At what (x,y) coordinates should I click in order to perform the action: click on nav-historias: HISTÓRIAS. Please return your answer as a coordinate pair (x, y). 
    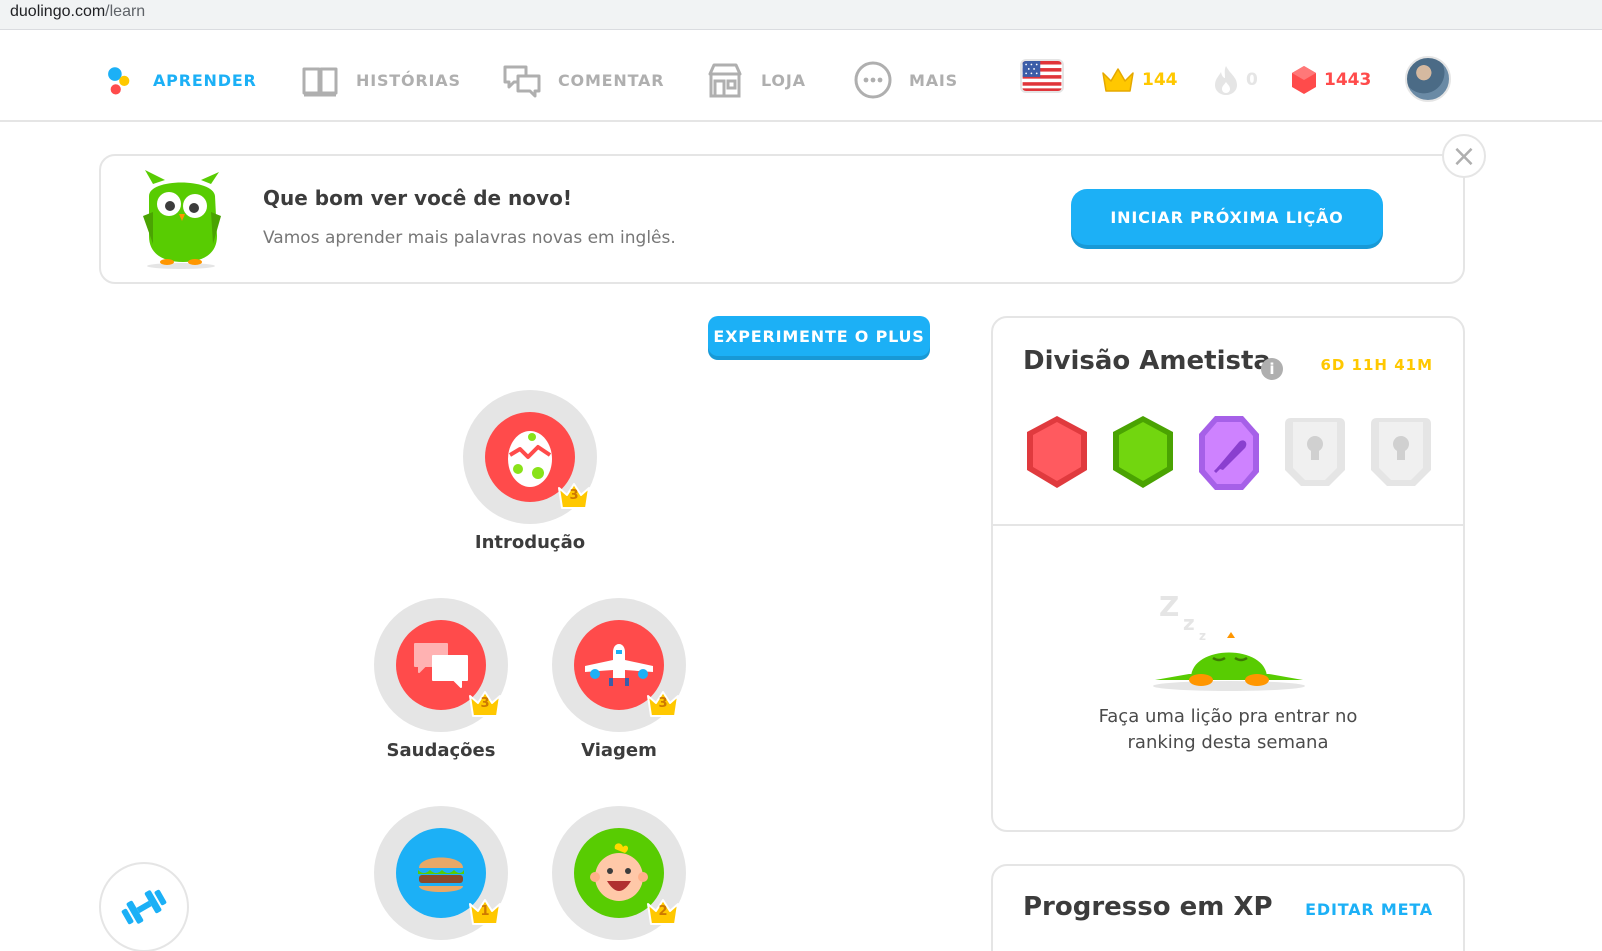
    Looking at the image, I should click on (380, 80).